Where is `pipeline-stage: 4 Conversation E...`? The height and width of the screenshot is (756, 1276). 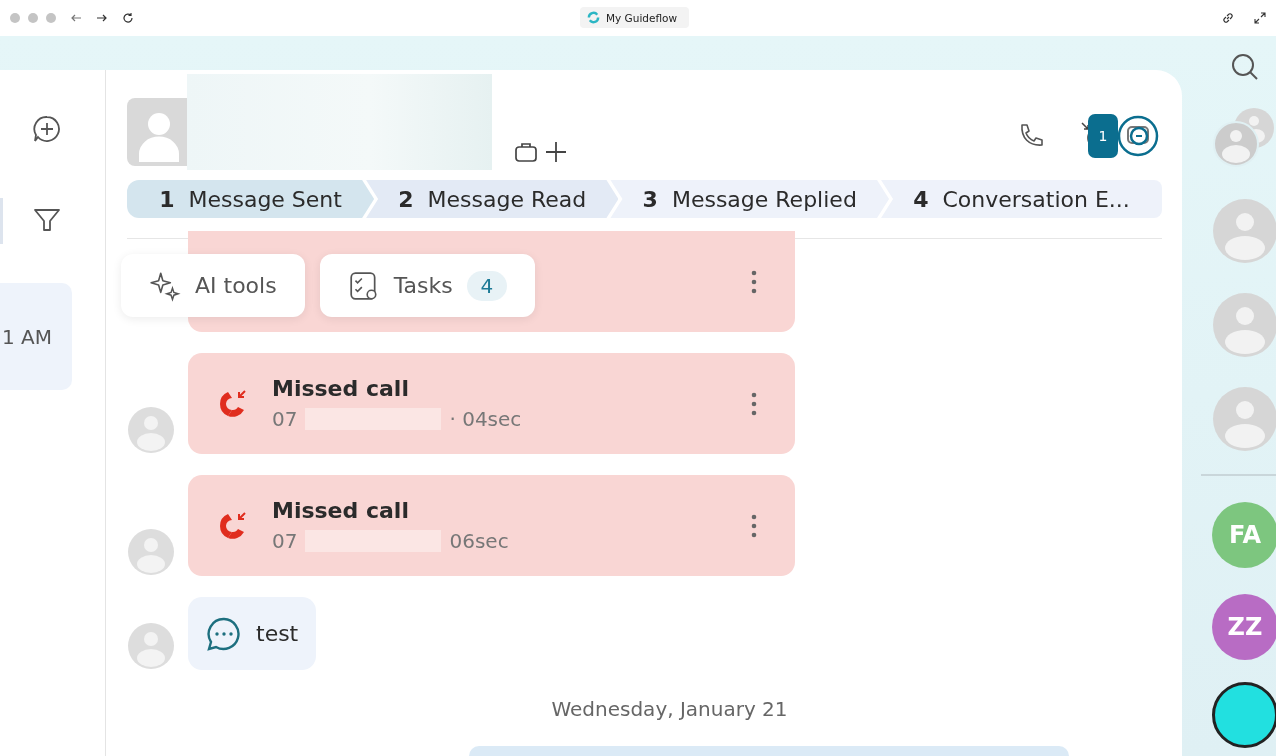
pipeline-stage: 4 Conversation E... is located at coordinates (1021, 199).